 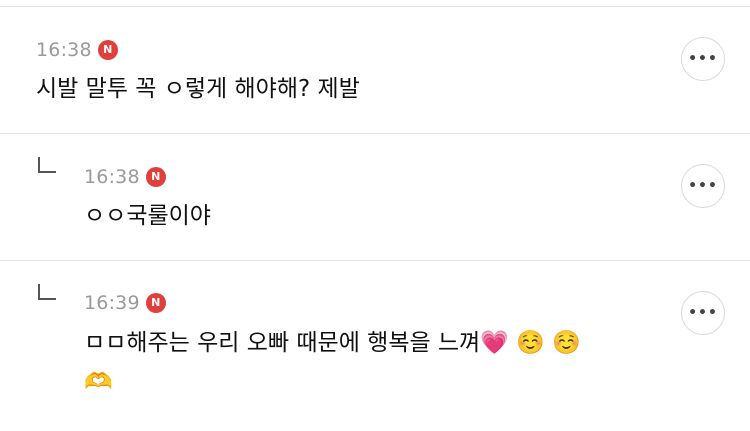 I want to click on top-divider, so click(x=375, y=6).